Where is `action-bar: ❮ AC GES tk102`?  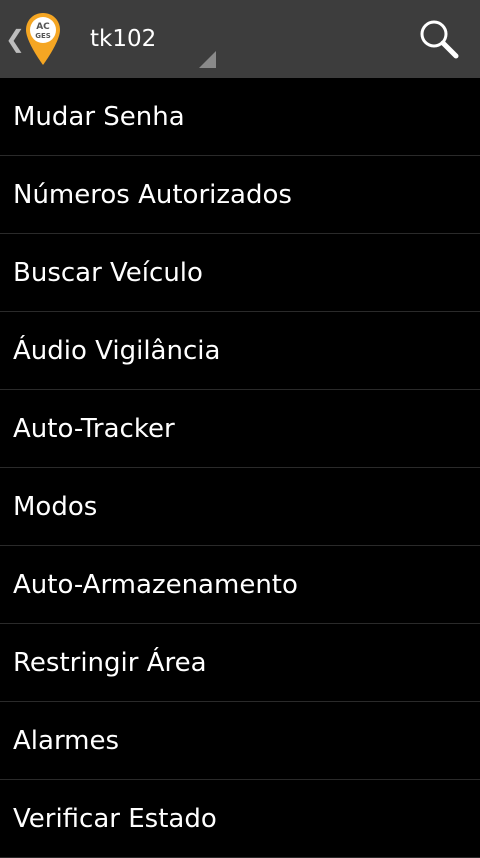
action-bar: ❮ AC GES tk102 is located at coordinates (240, 39).